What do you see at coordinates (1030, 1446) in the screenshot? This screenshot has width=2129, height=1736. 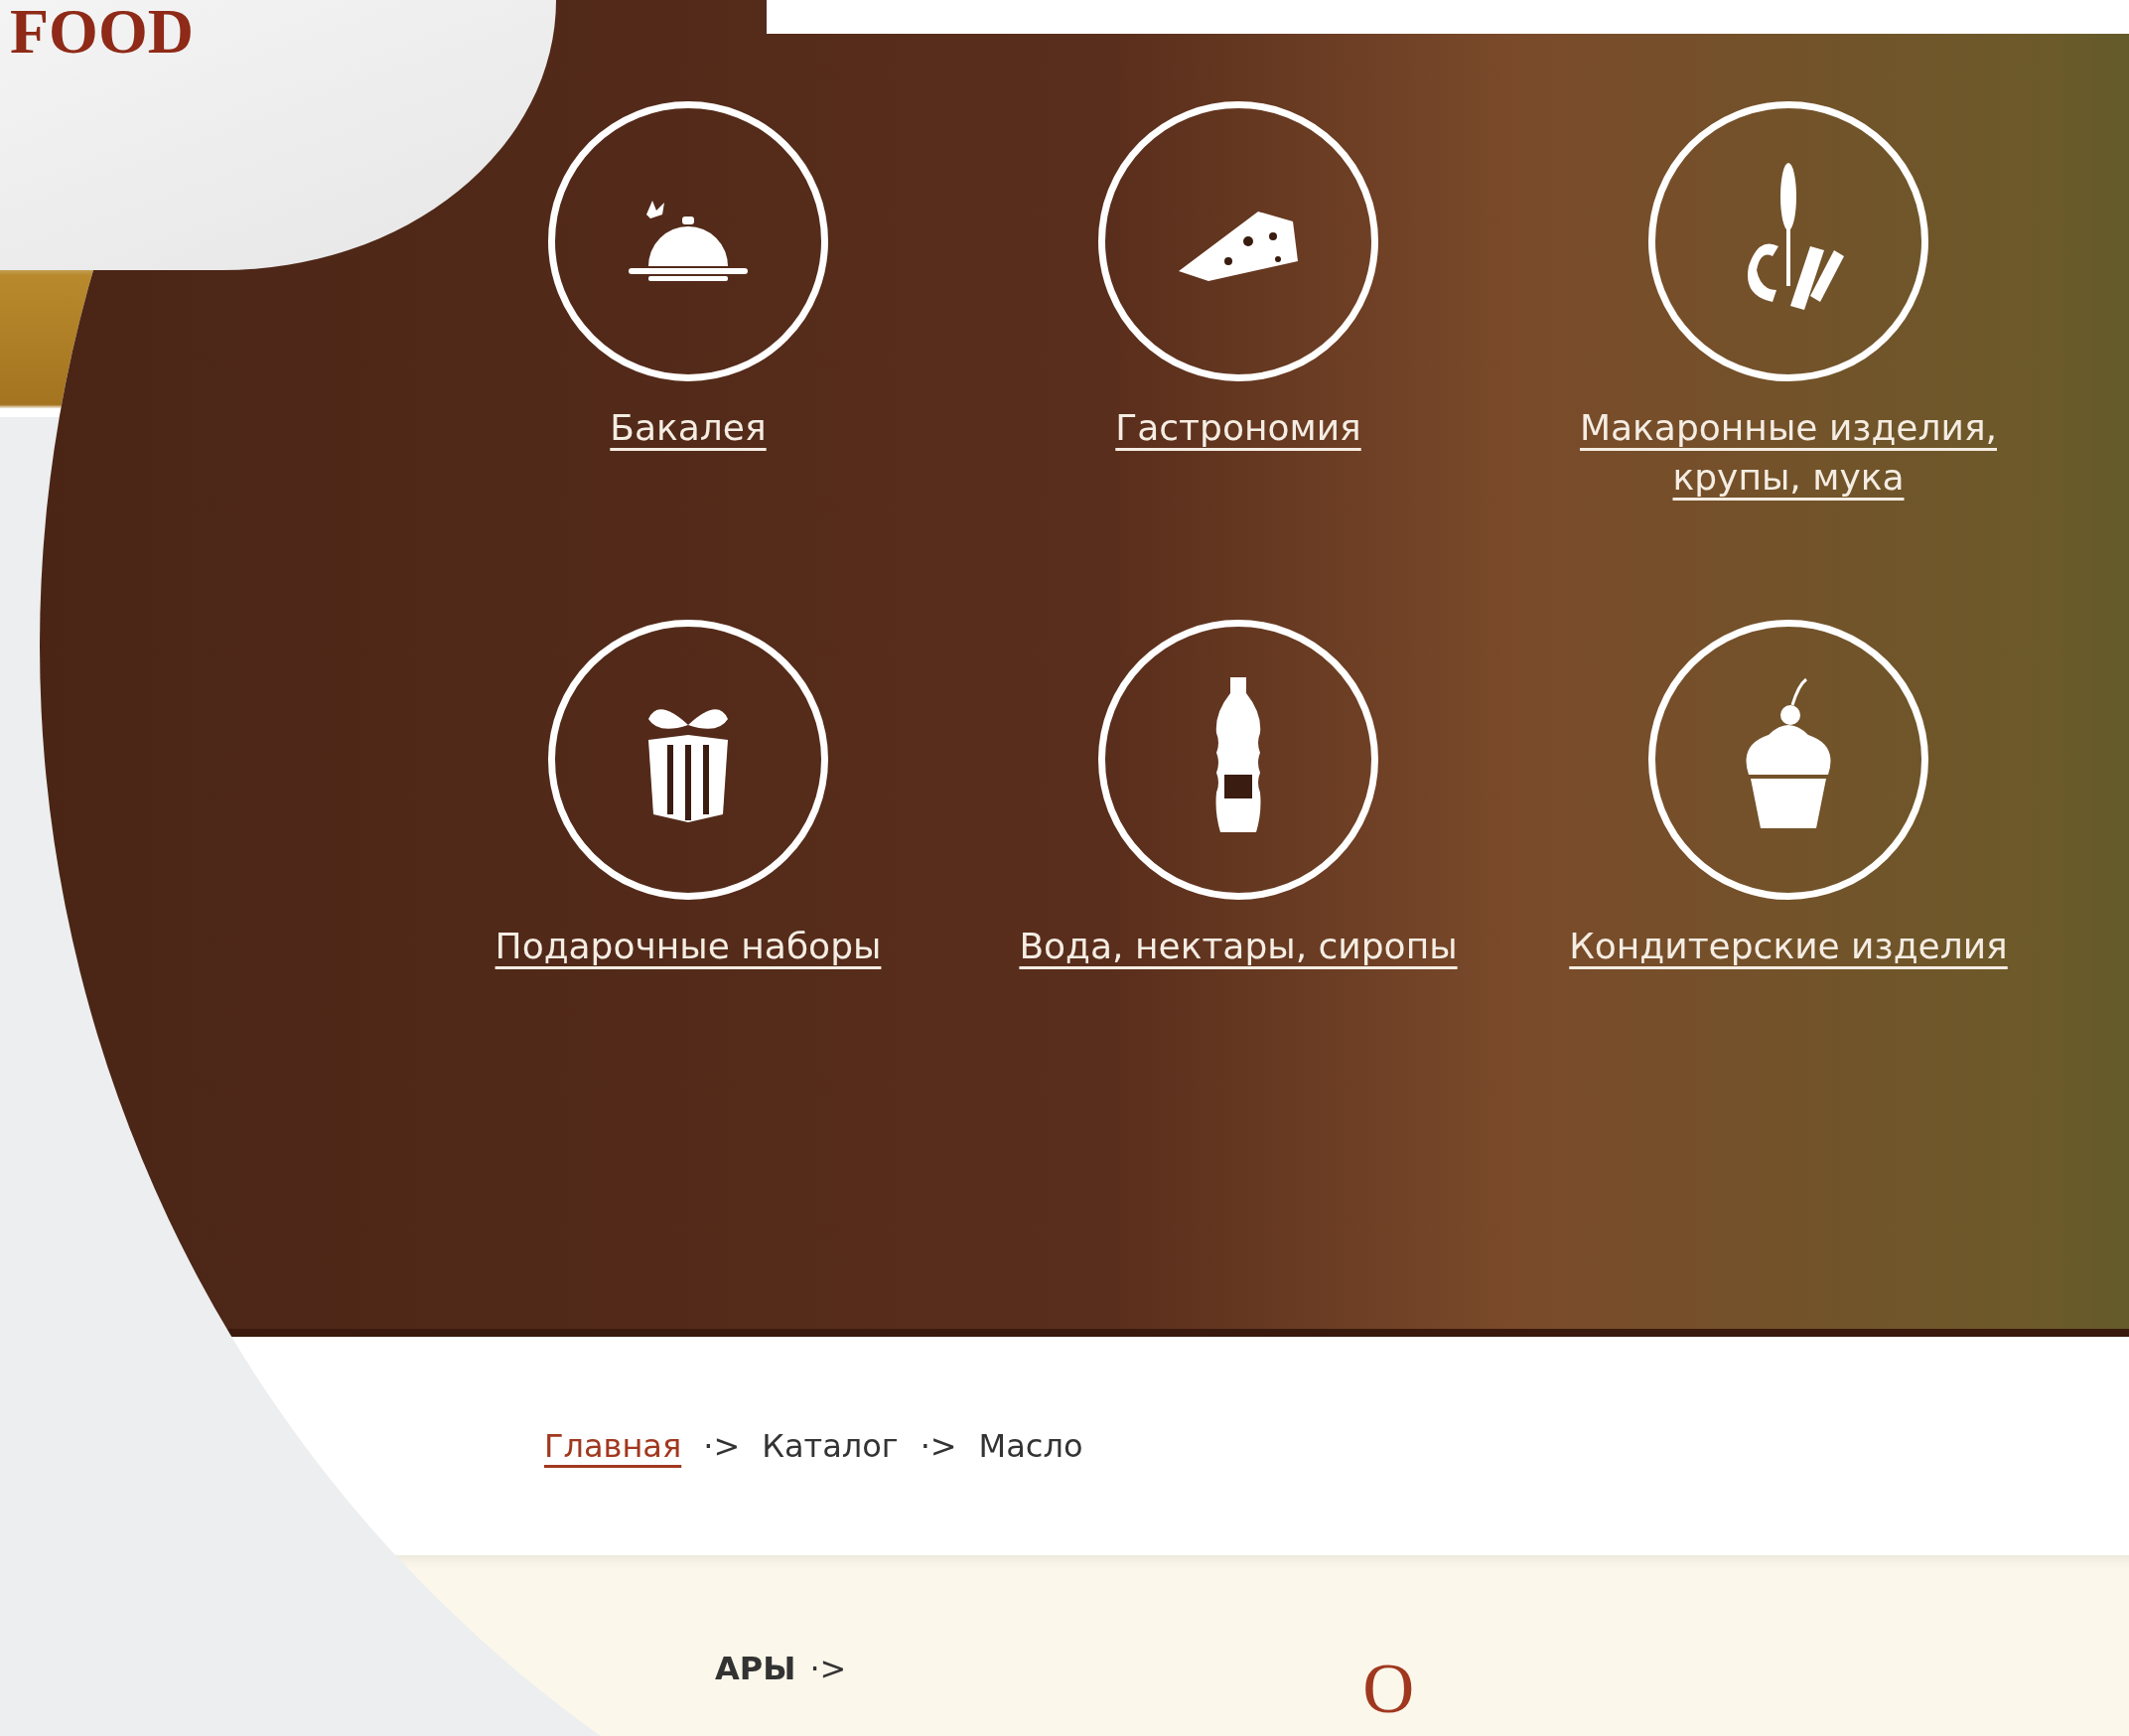 I see `breadcrumb-item: Масло` at bounding box center [1030, 1446].